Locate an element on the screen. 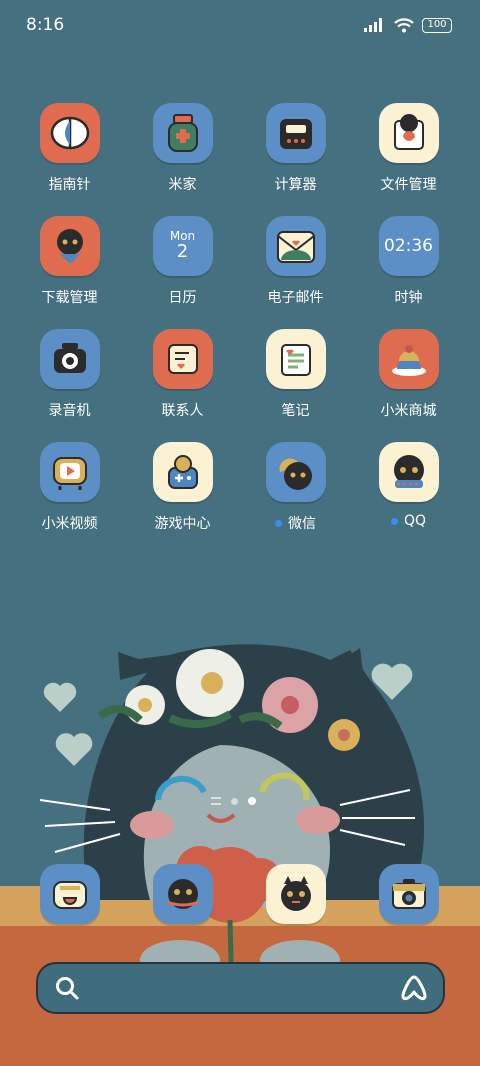 This screenshot has width=480, height=1066. app-notes: 笔记 is located at coordinates (295, 379).